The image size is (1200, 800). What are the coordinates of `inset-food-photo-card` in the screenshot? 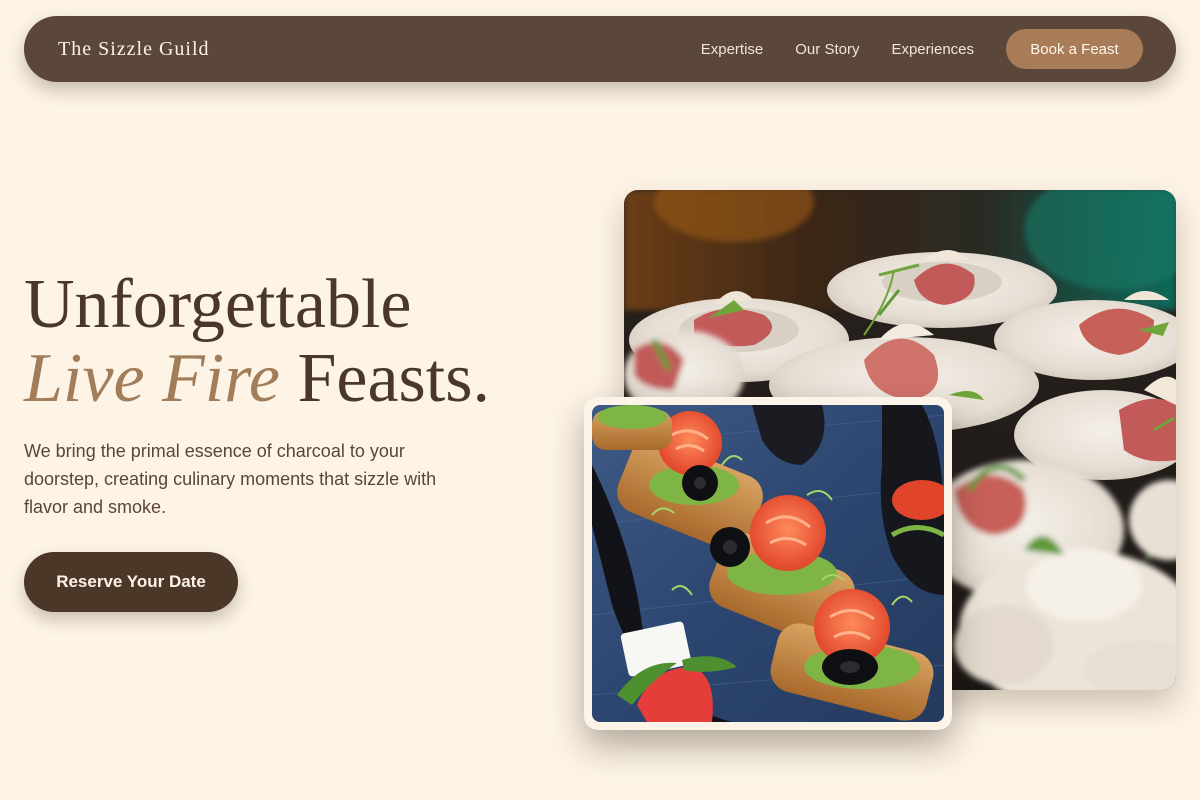 It's located at (768, 563).